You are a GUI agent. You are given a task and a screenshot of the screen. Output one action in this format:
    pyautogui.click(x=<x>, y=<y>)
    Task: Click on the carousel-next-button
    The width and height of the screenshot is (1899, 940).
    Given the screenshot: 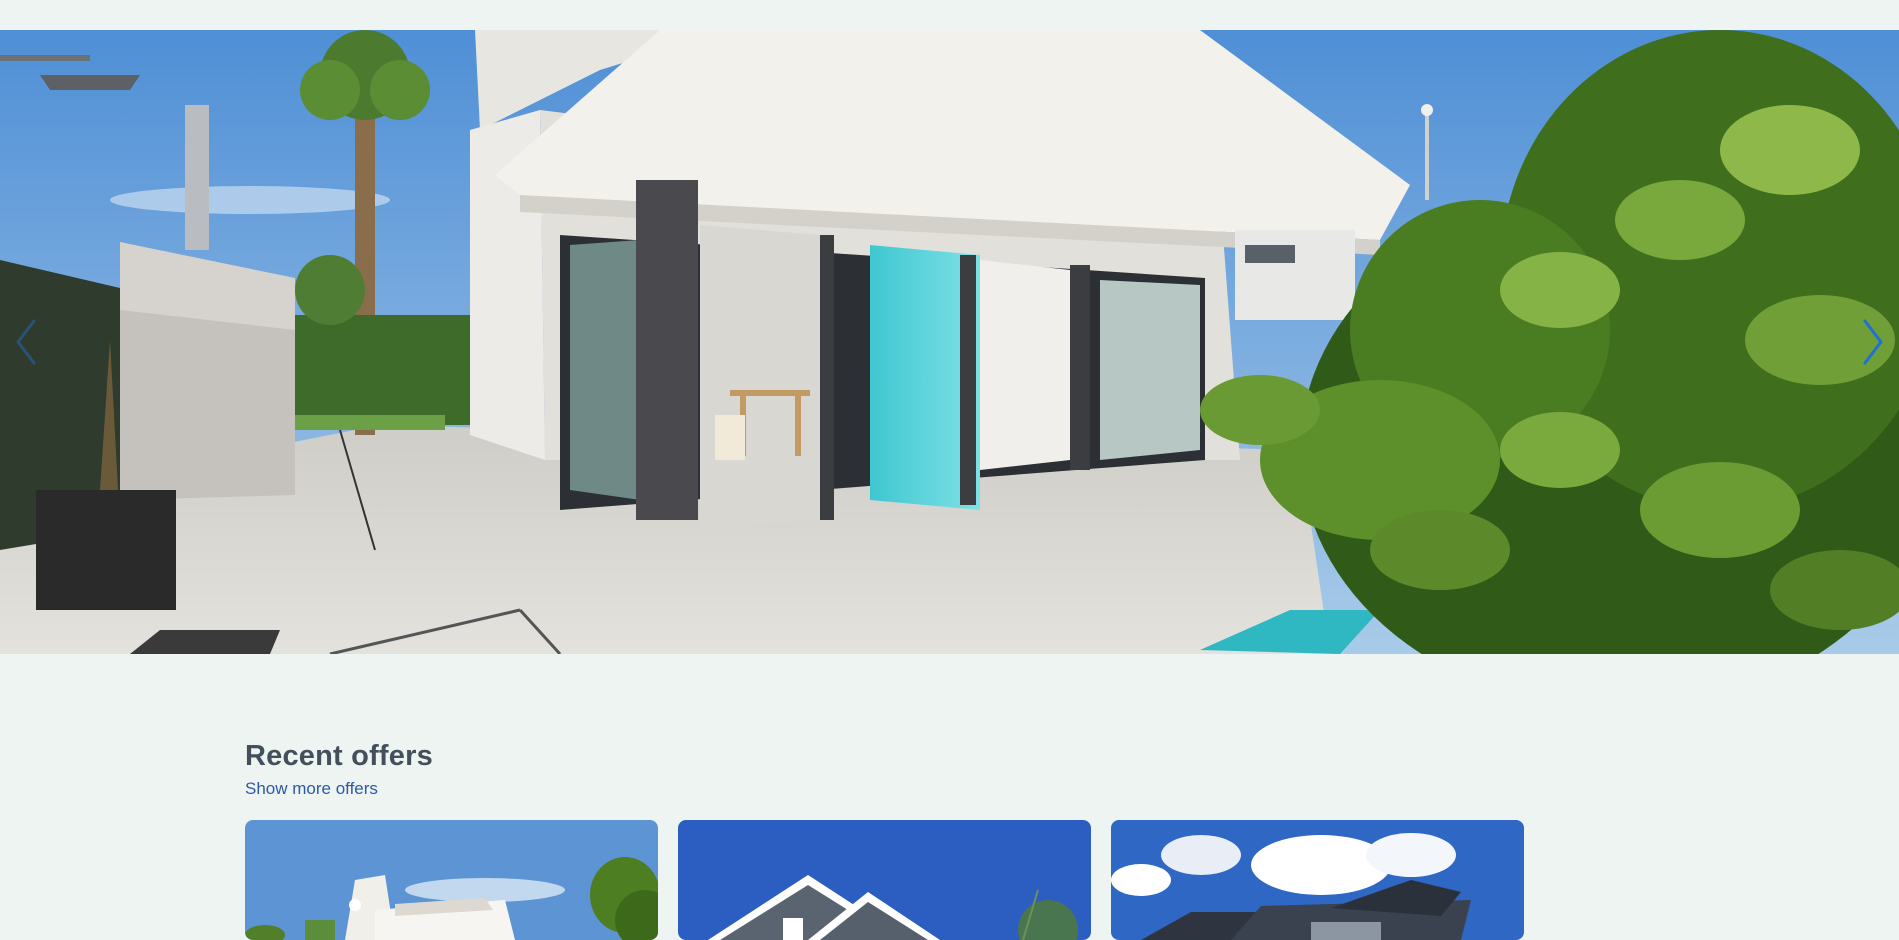 What is the action you would take?
    pyautogui.click(x=1859, y=342)
    